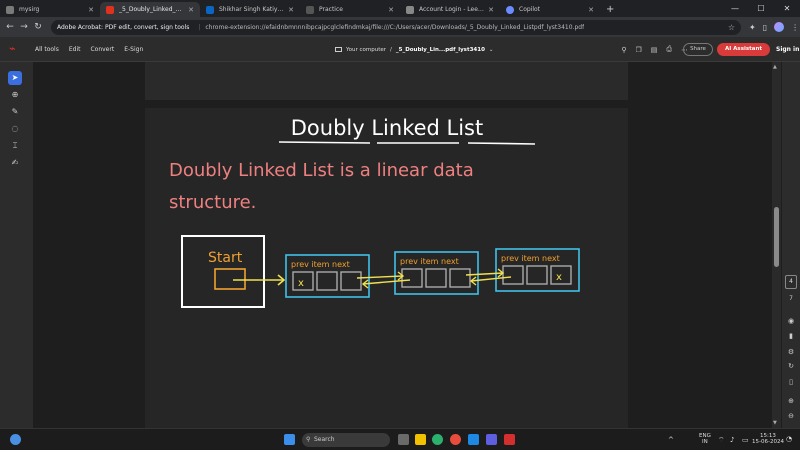 This screenshot has width=800, height=450. Describe the element at coordinates (15, 439) in the screenshot. I see `widgets-icon` at that location.